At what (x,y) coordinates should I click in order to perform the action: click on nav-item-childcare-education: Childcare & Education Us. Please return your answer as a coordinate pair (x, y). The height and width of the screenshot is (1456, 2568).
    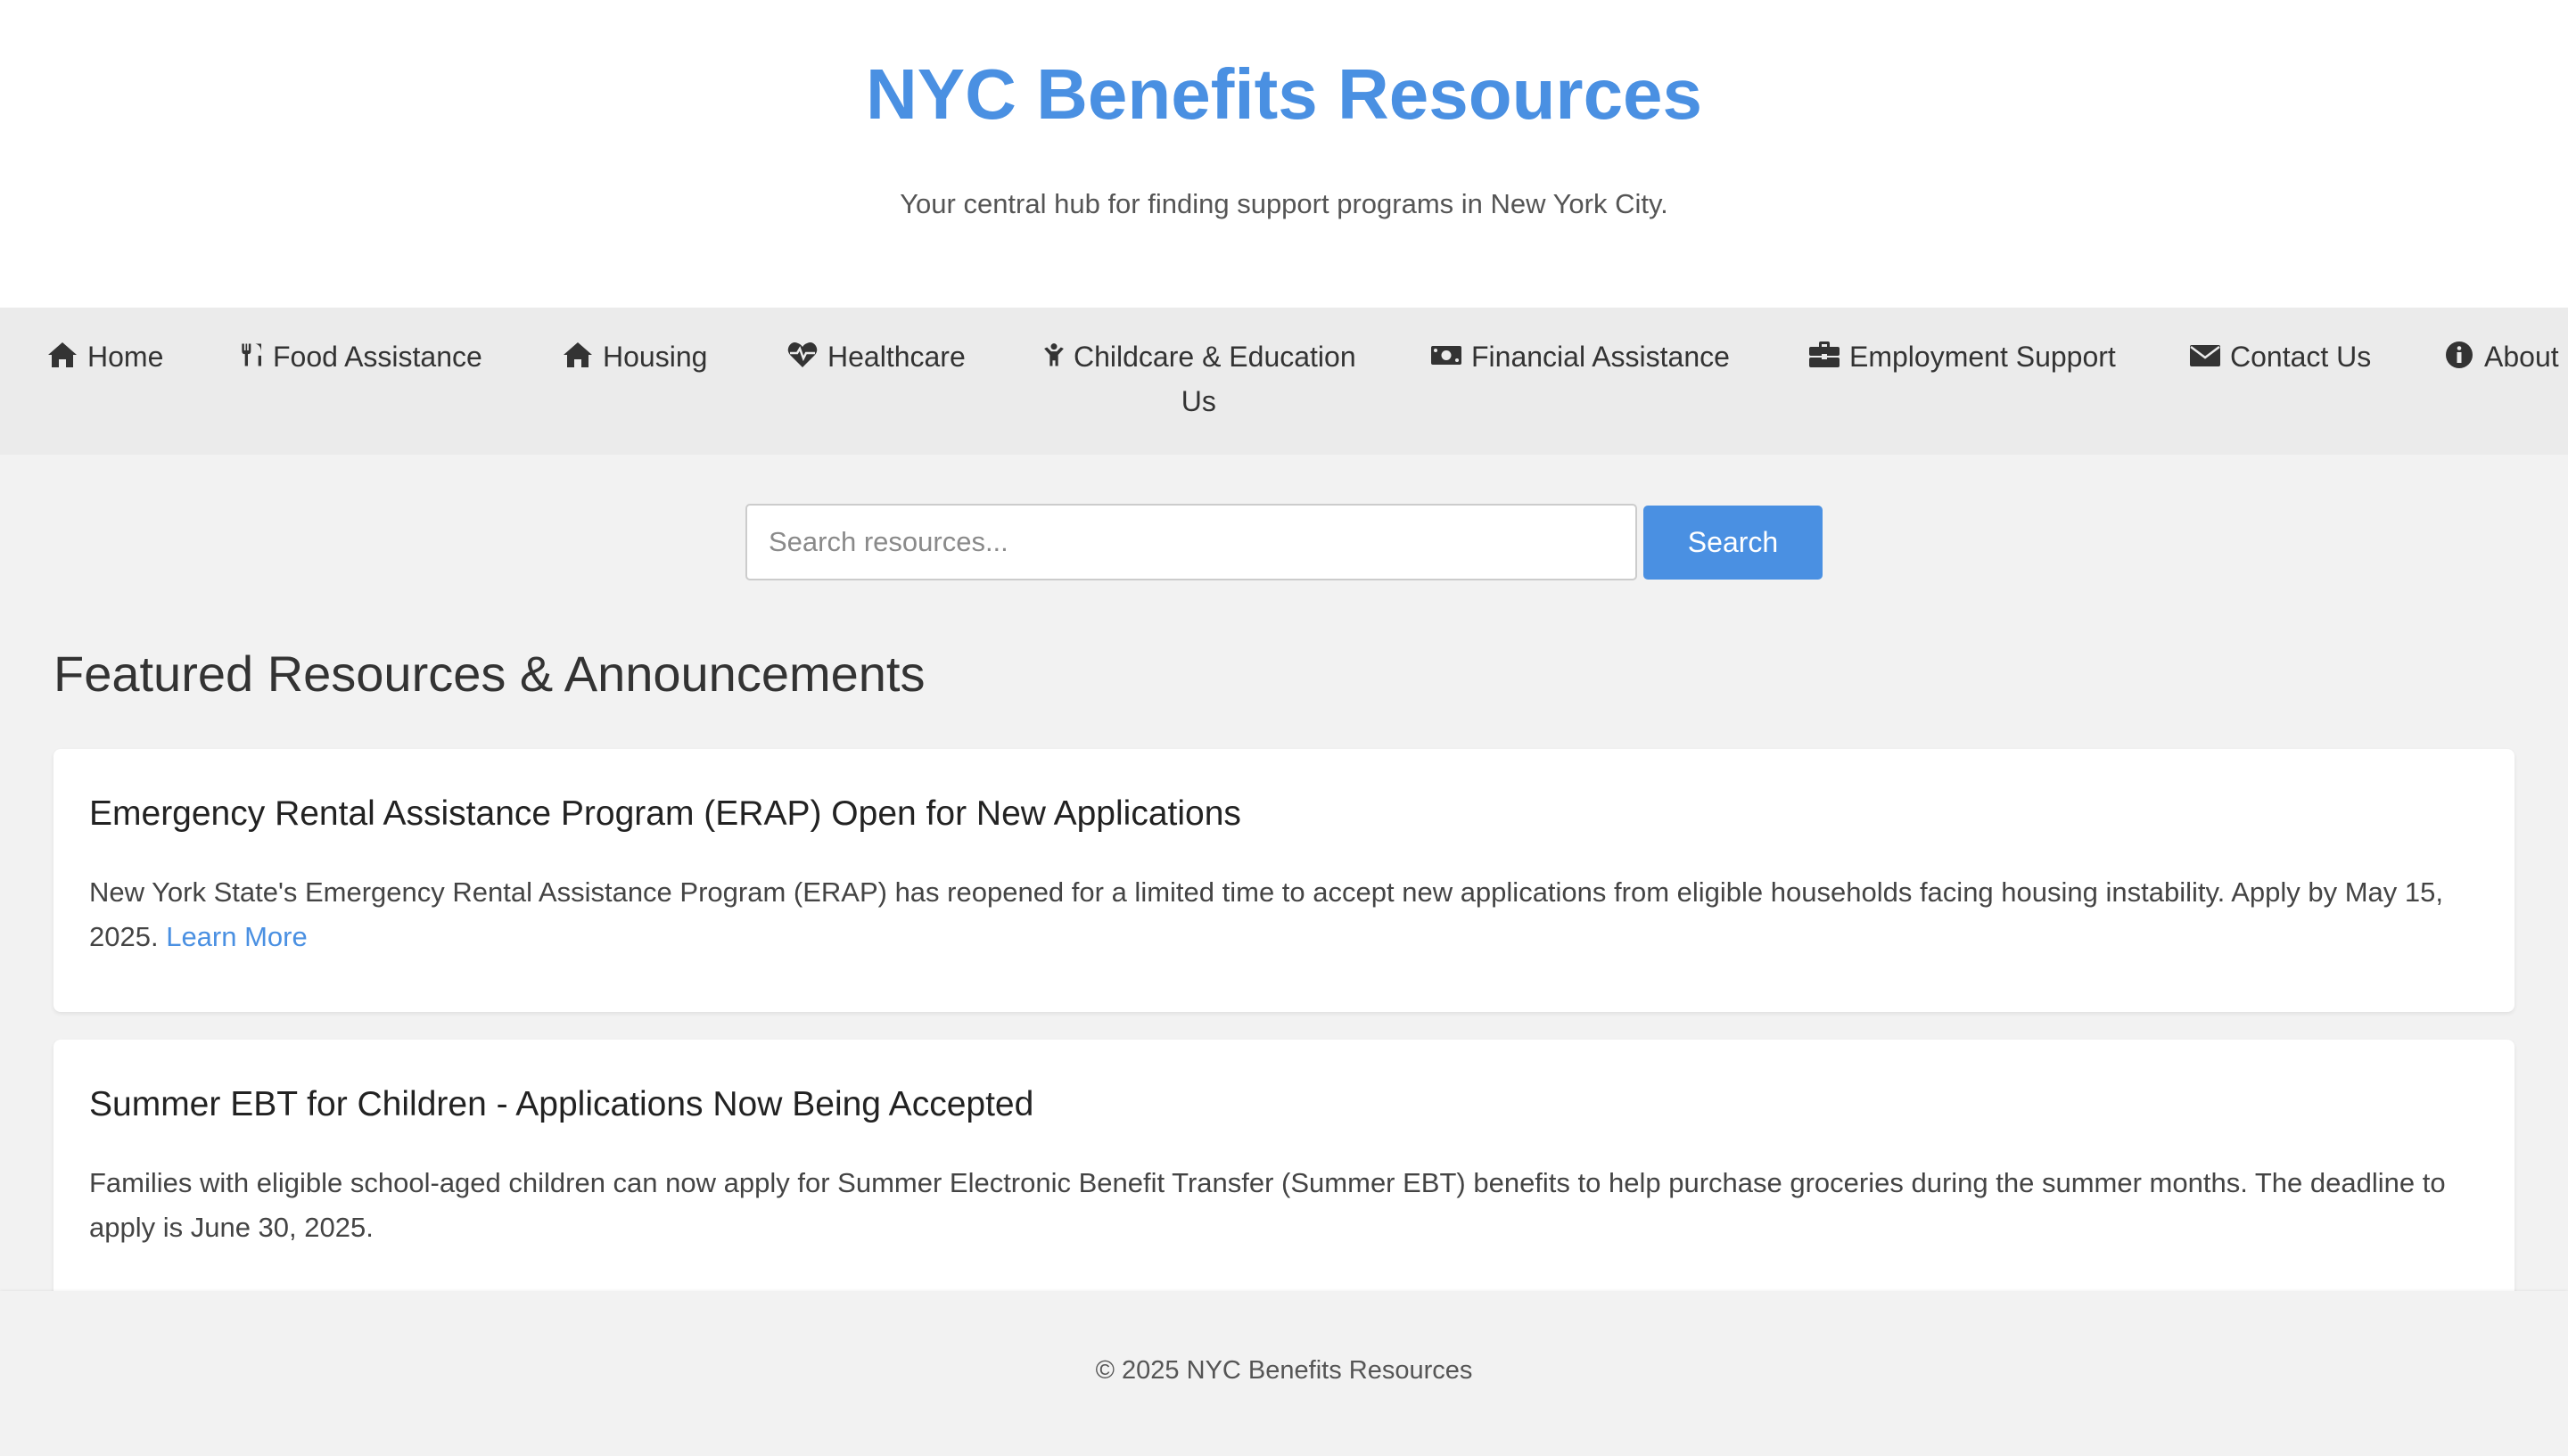
    Looking at the image, I should click on (1198, 379).